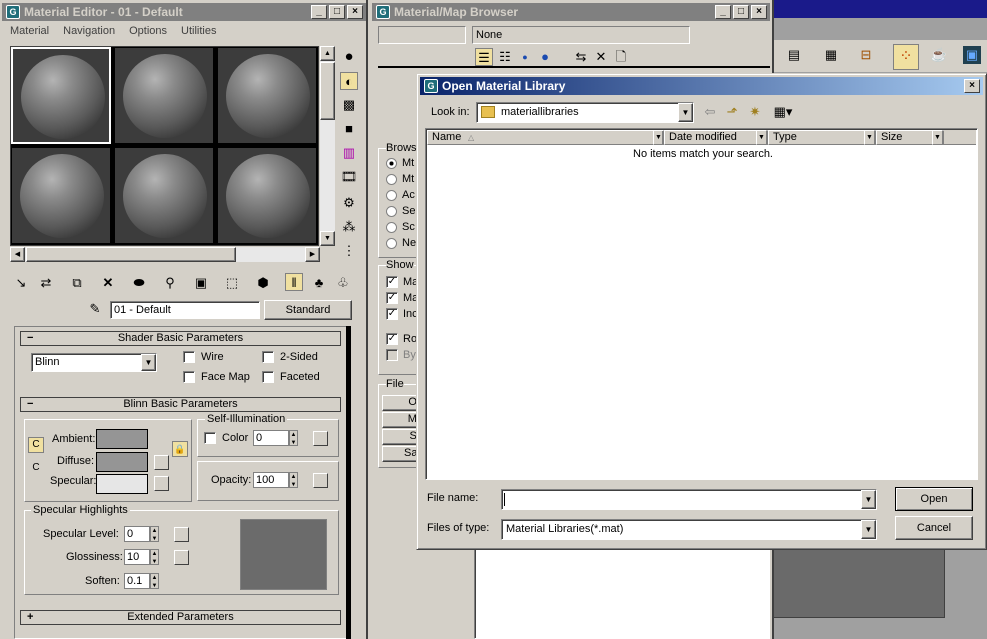  Describe the element at coordinates (571, 12) in the screenshot. I see `material-browser-titlebar: G Material/Map Browser _ □ ×` at that location.